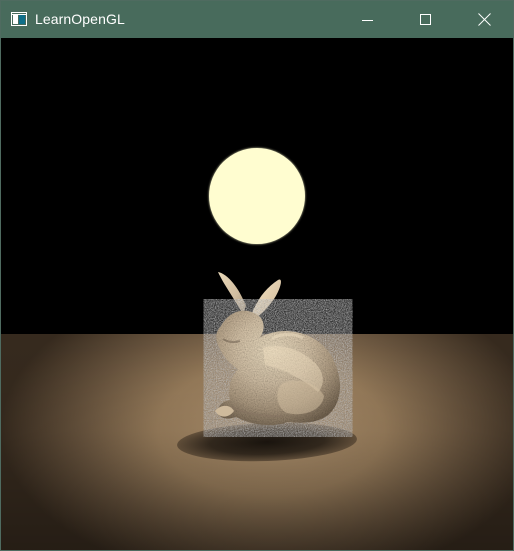  I want to click on stanford-bunny-model, so click(278, 349).